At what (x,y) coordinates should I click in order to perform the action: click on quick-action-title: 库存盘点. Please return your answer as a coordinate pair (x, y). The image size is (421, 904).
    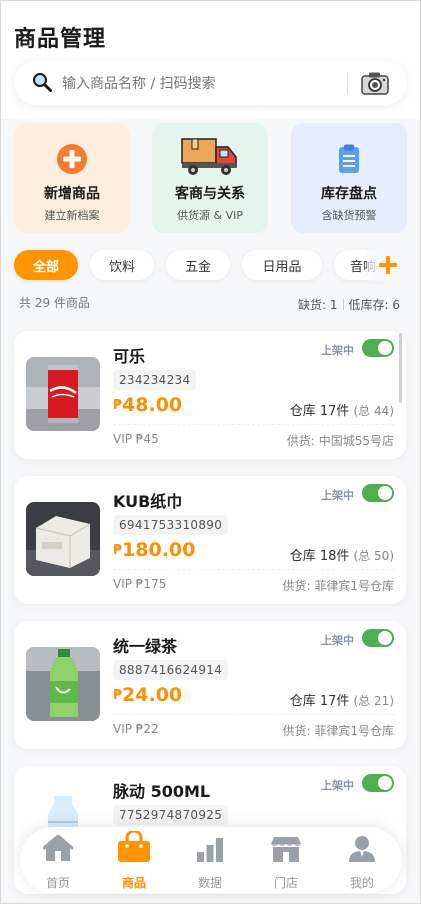
    Looking at the image, I should click on (349, 194).